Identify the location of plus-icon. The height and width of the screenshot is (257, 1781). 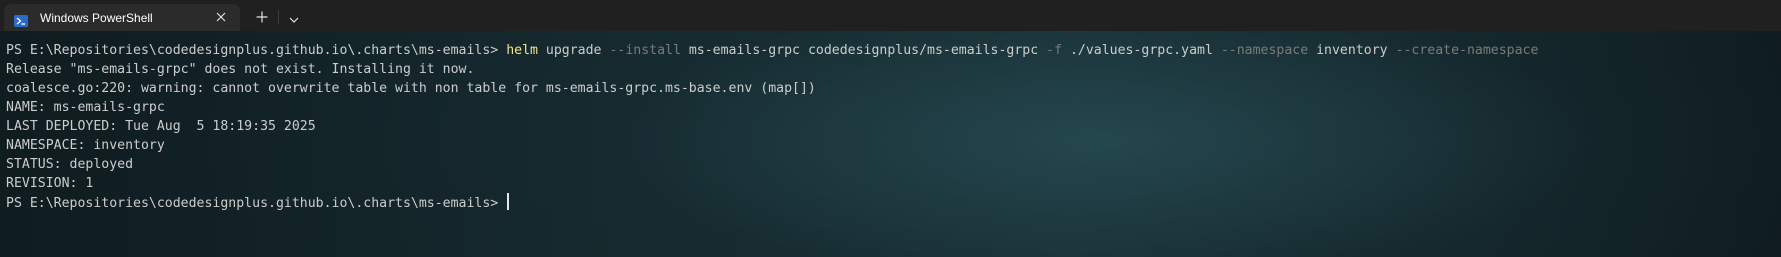
(262, 17).